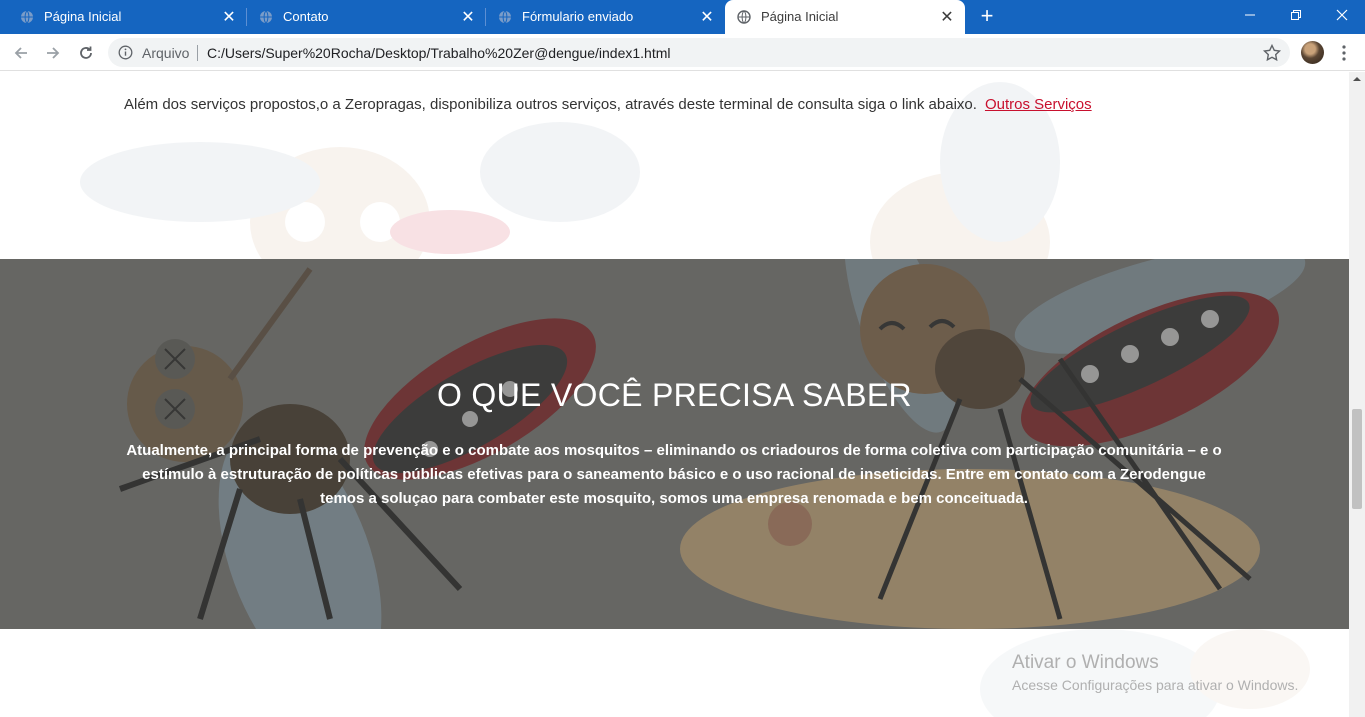 This screenshot has width=1365, height=717. What do you see at coordinates (306, 16) in the screenshot?
I see `tab-title: Contato` at bounding box center [306, 16].